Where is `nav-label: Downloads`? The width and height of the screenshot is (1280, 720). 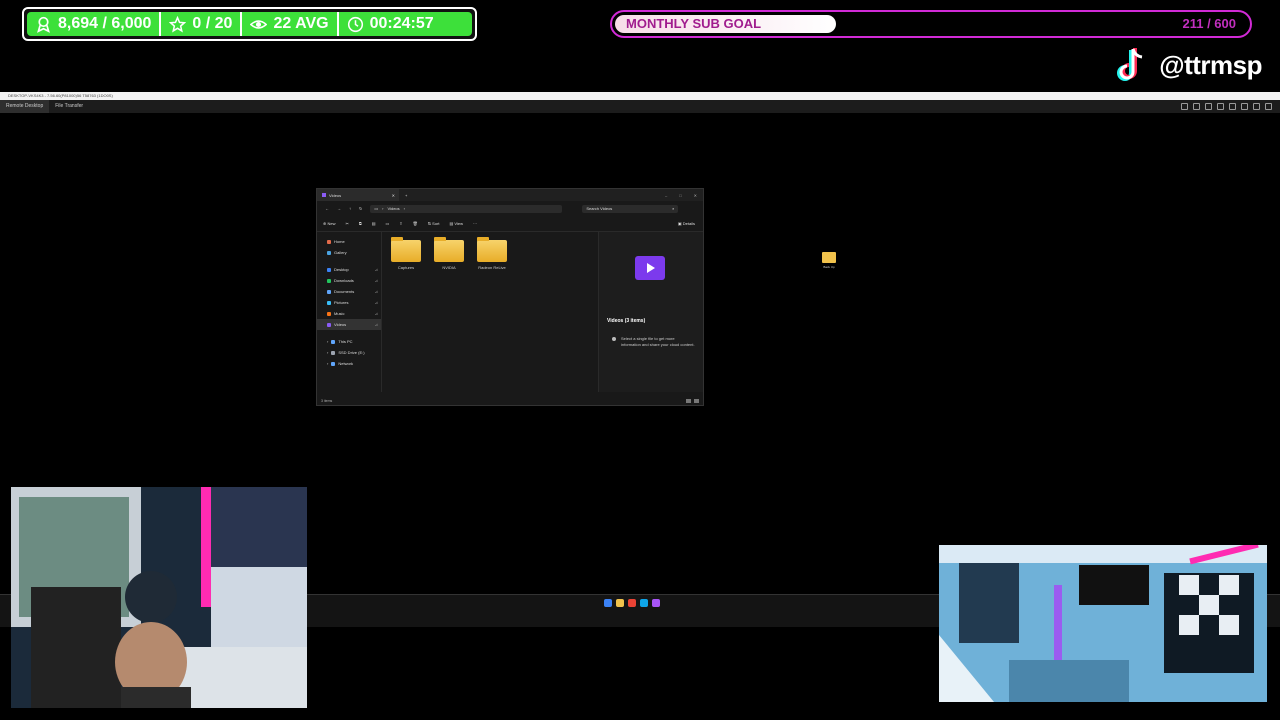 nav-label: Downloads is located at coordinates (344, 280).